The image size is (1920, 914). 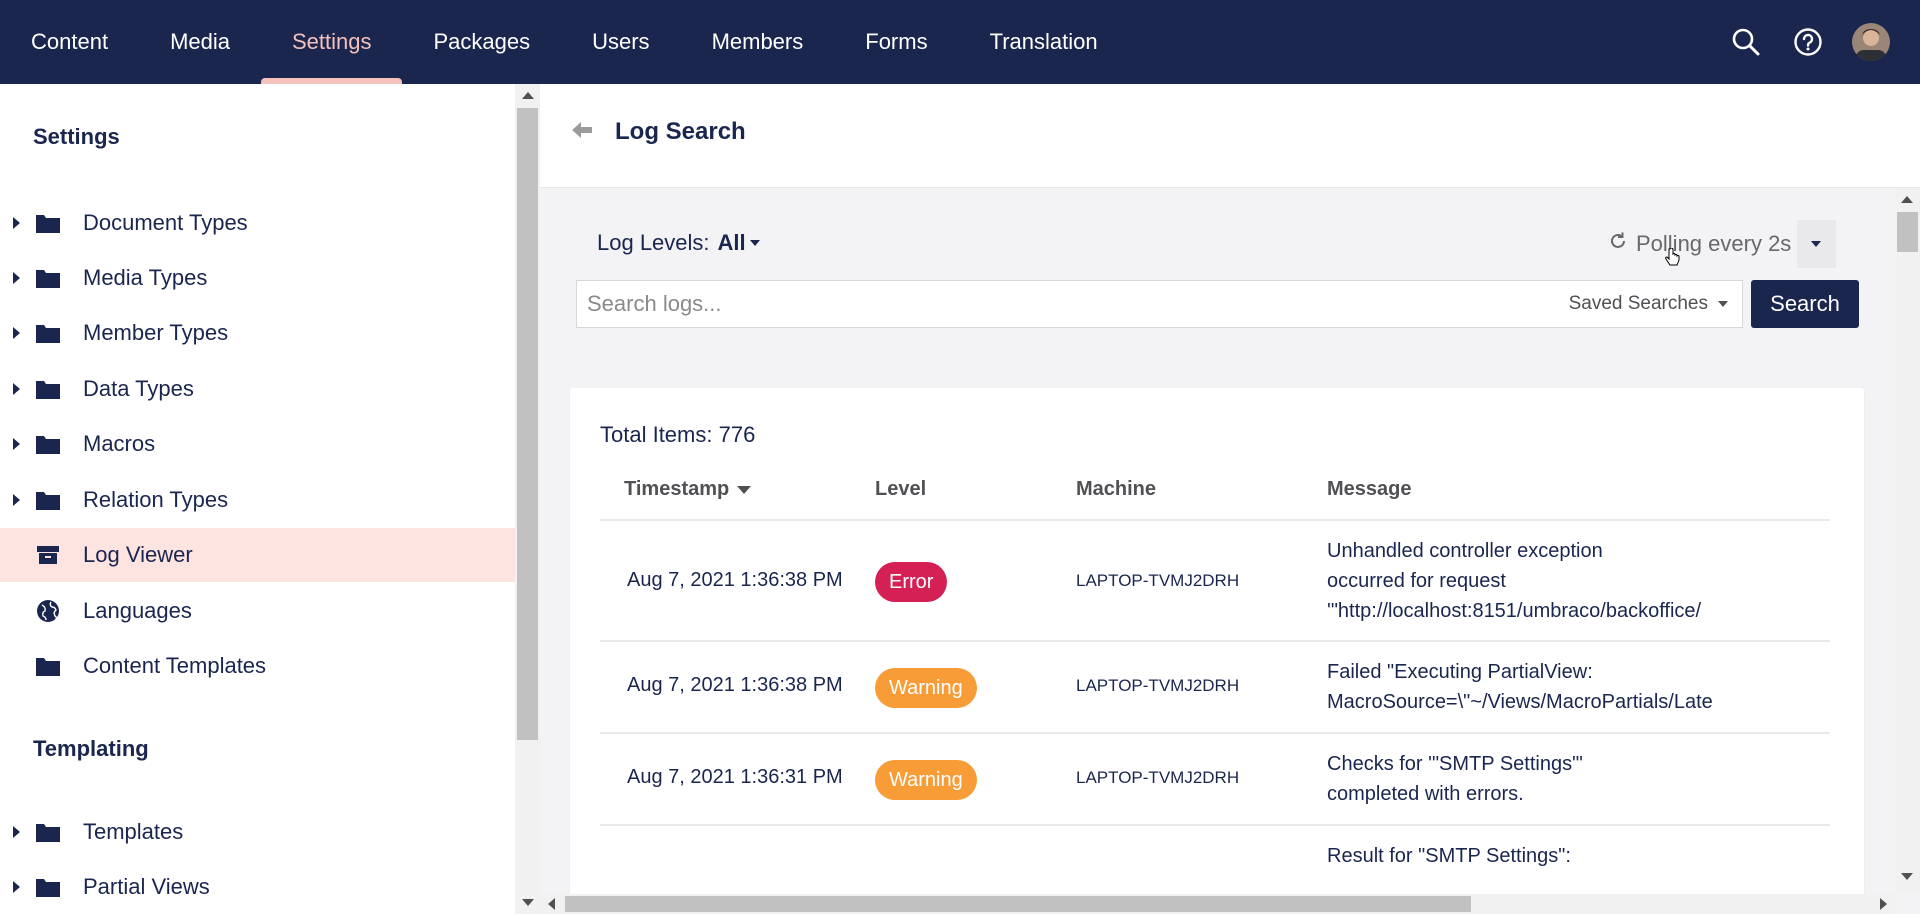 I want to click on nav-item-forms: Forms, so click(x=896, y=42).